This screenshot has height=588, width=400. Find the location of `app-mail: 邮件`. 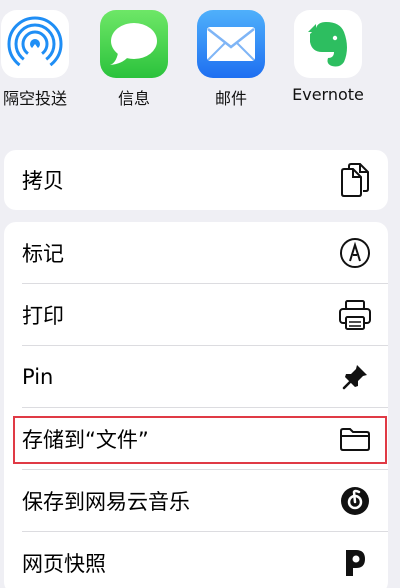

app-mail: 邮件 is located at coordinates (231, 60).